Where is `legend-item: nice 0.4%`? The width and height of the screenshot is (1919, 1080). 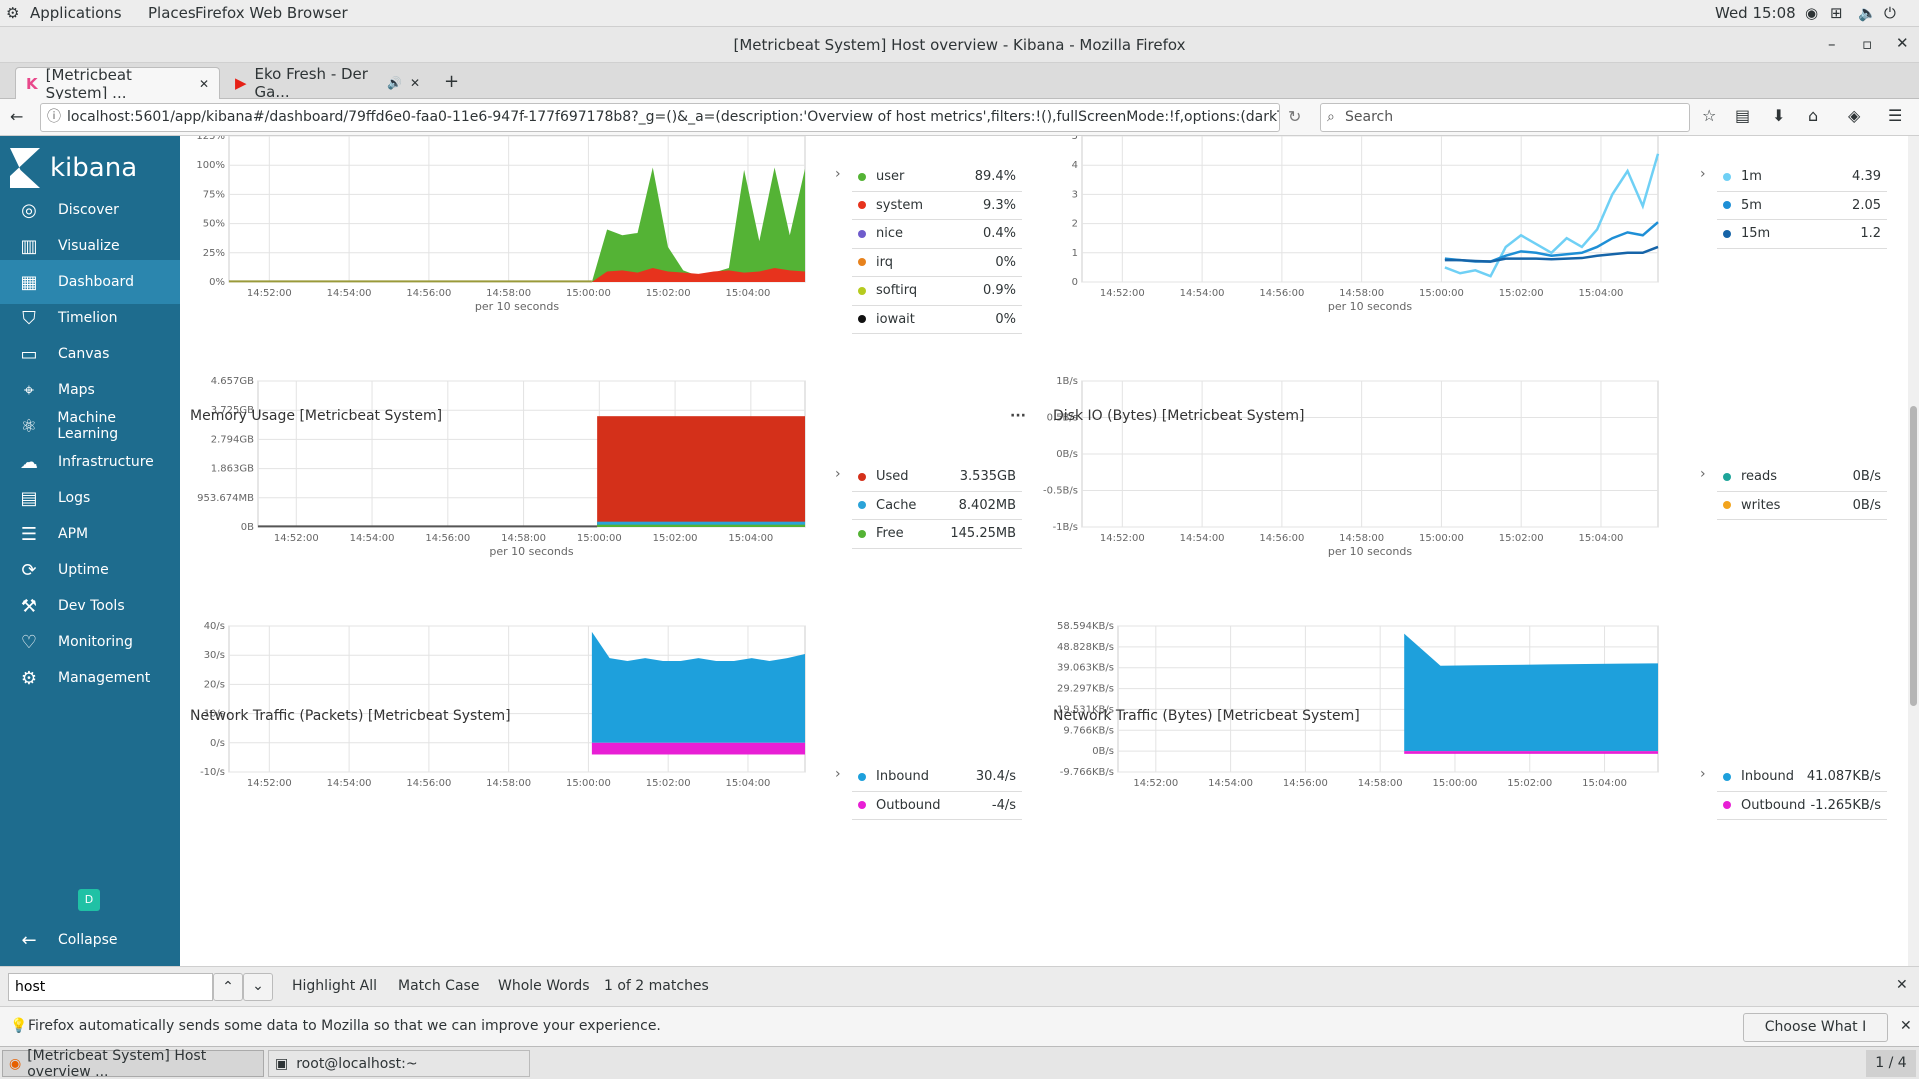 legend-item: nice 0.4% is located at coordinates (937, 234).